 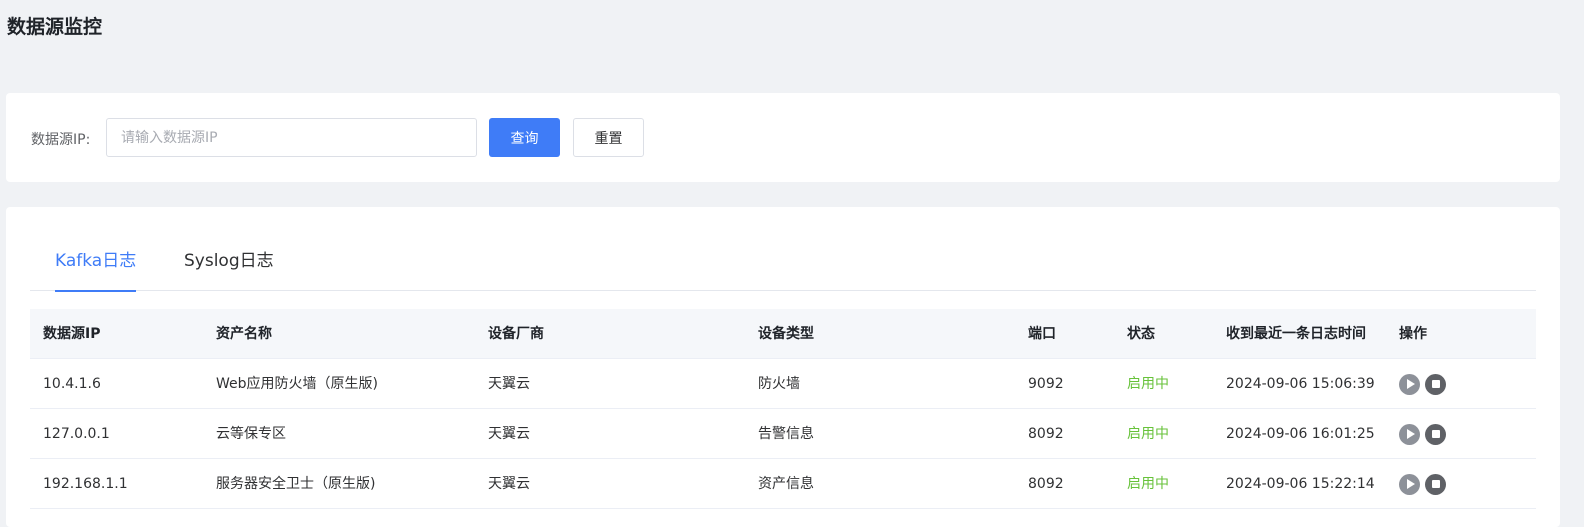 I want to click on table-header: 数据源IP 资产名称 设备厂商 设备类型 端口 状态 收到最近一条日志时间 操作, so click(x=783, y=334).